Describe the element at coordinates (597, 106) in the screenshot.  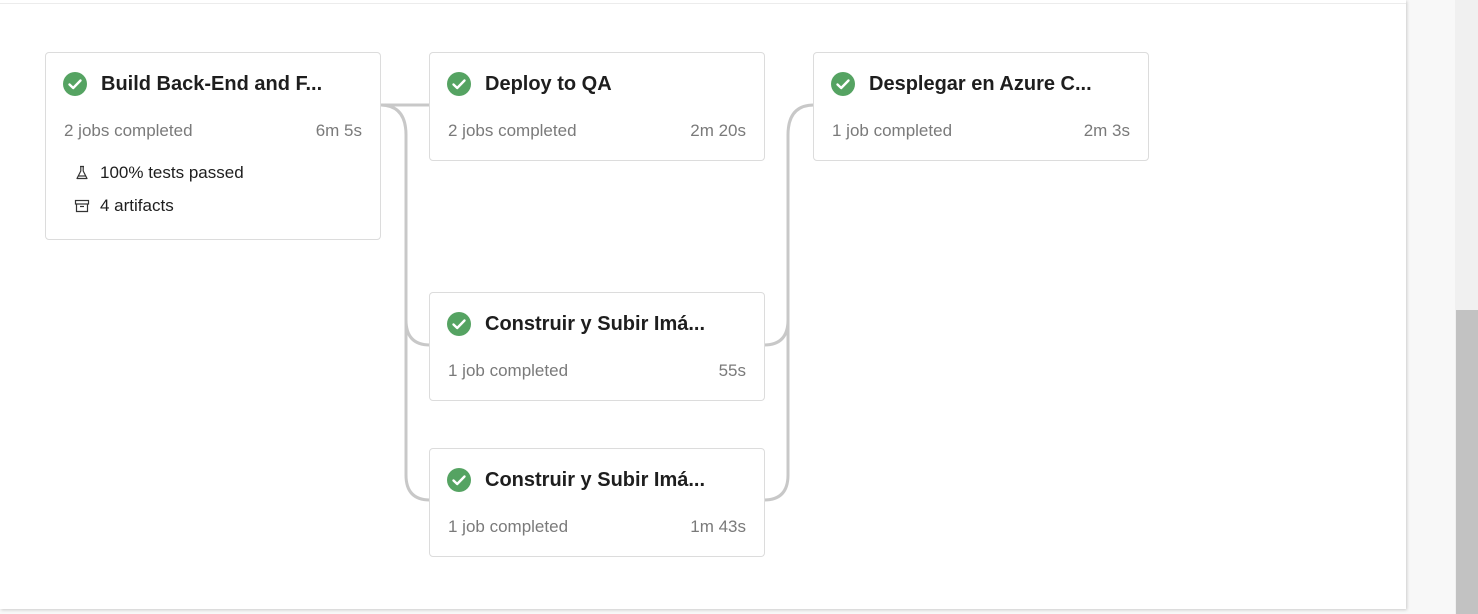
I see `stage-card-deploy-qa: Deploy to QA 2 jobs completed 2m 20s` at that location.